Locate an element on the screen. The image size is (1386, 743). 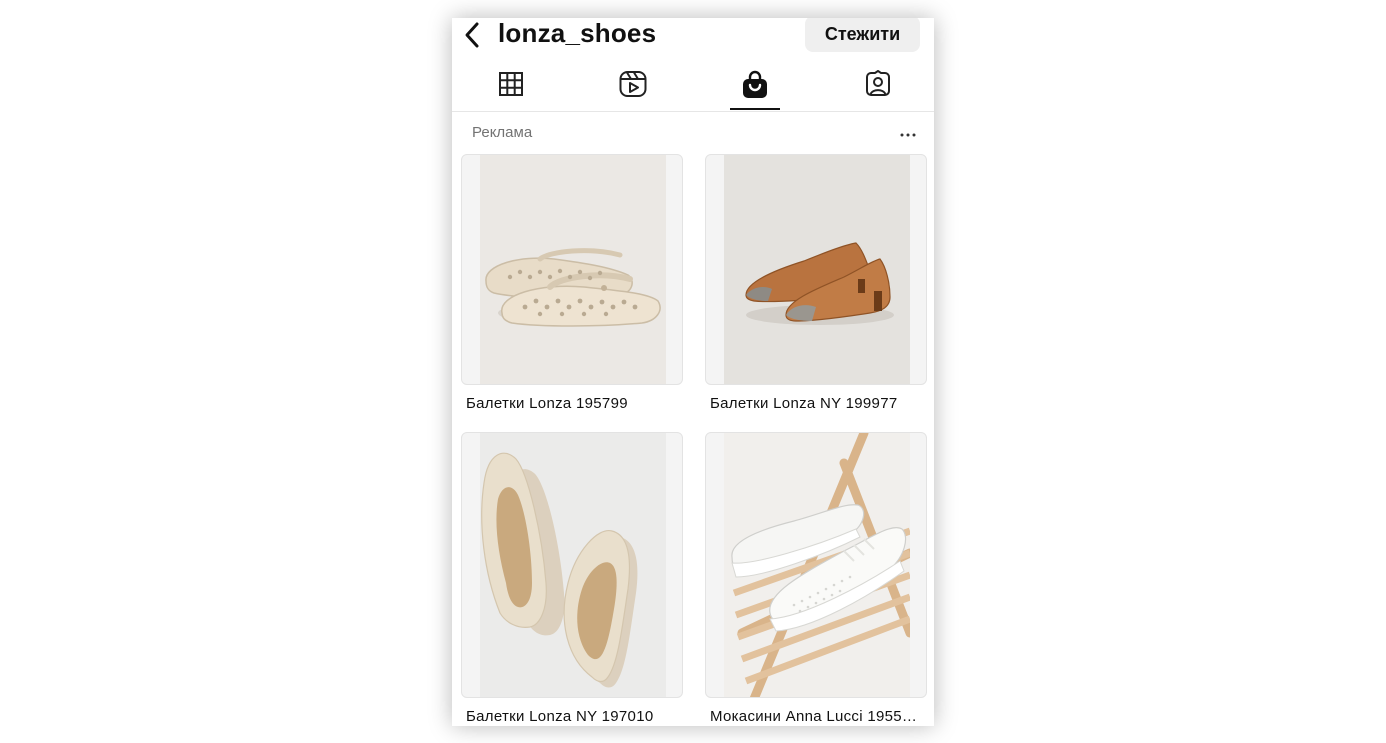
product-title: Балетки Lonza NY 199977 is located at coordinates (804, 403).